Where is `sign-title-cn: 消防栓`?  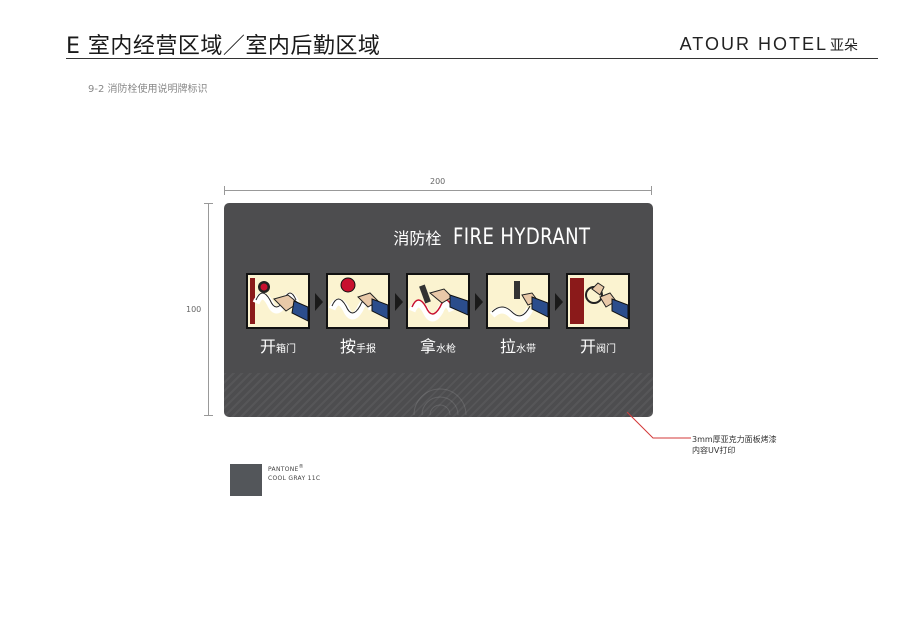 sign-title-cn: 消防栓 is located at coordinates (417, 238).